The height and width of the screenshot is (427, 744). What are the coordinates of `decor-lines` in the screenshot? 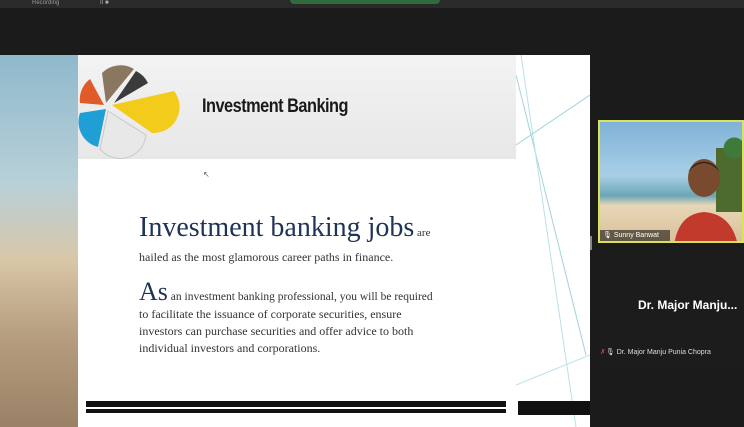 It's located at (553, 241).